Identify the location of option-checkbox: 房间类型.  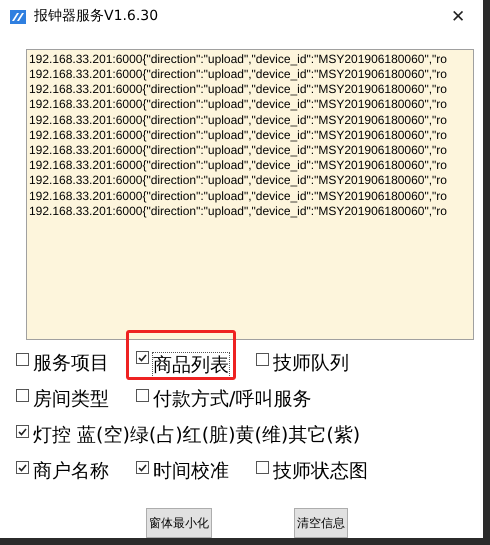
(62, 399).